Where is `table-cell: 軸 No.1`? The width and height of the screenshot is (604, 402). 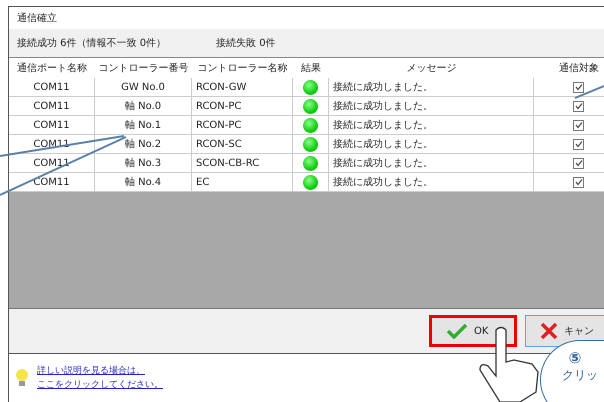
table-cell: 軸 No.1 is located at coordinates (143, 125).